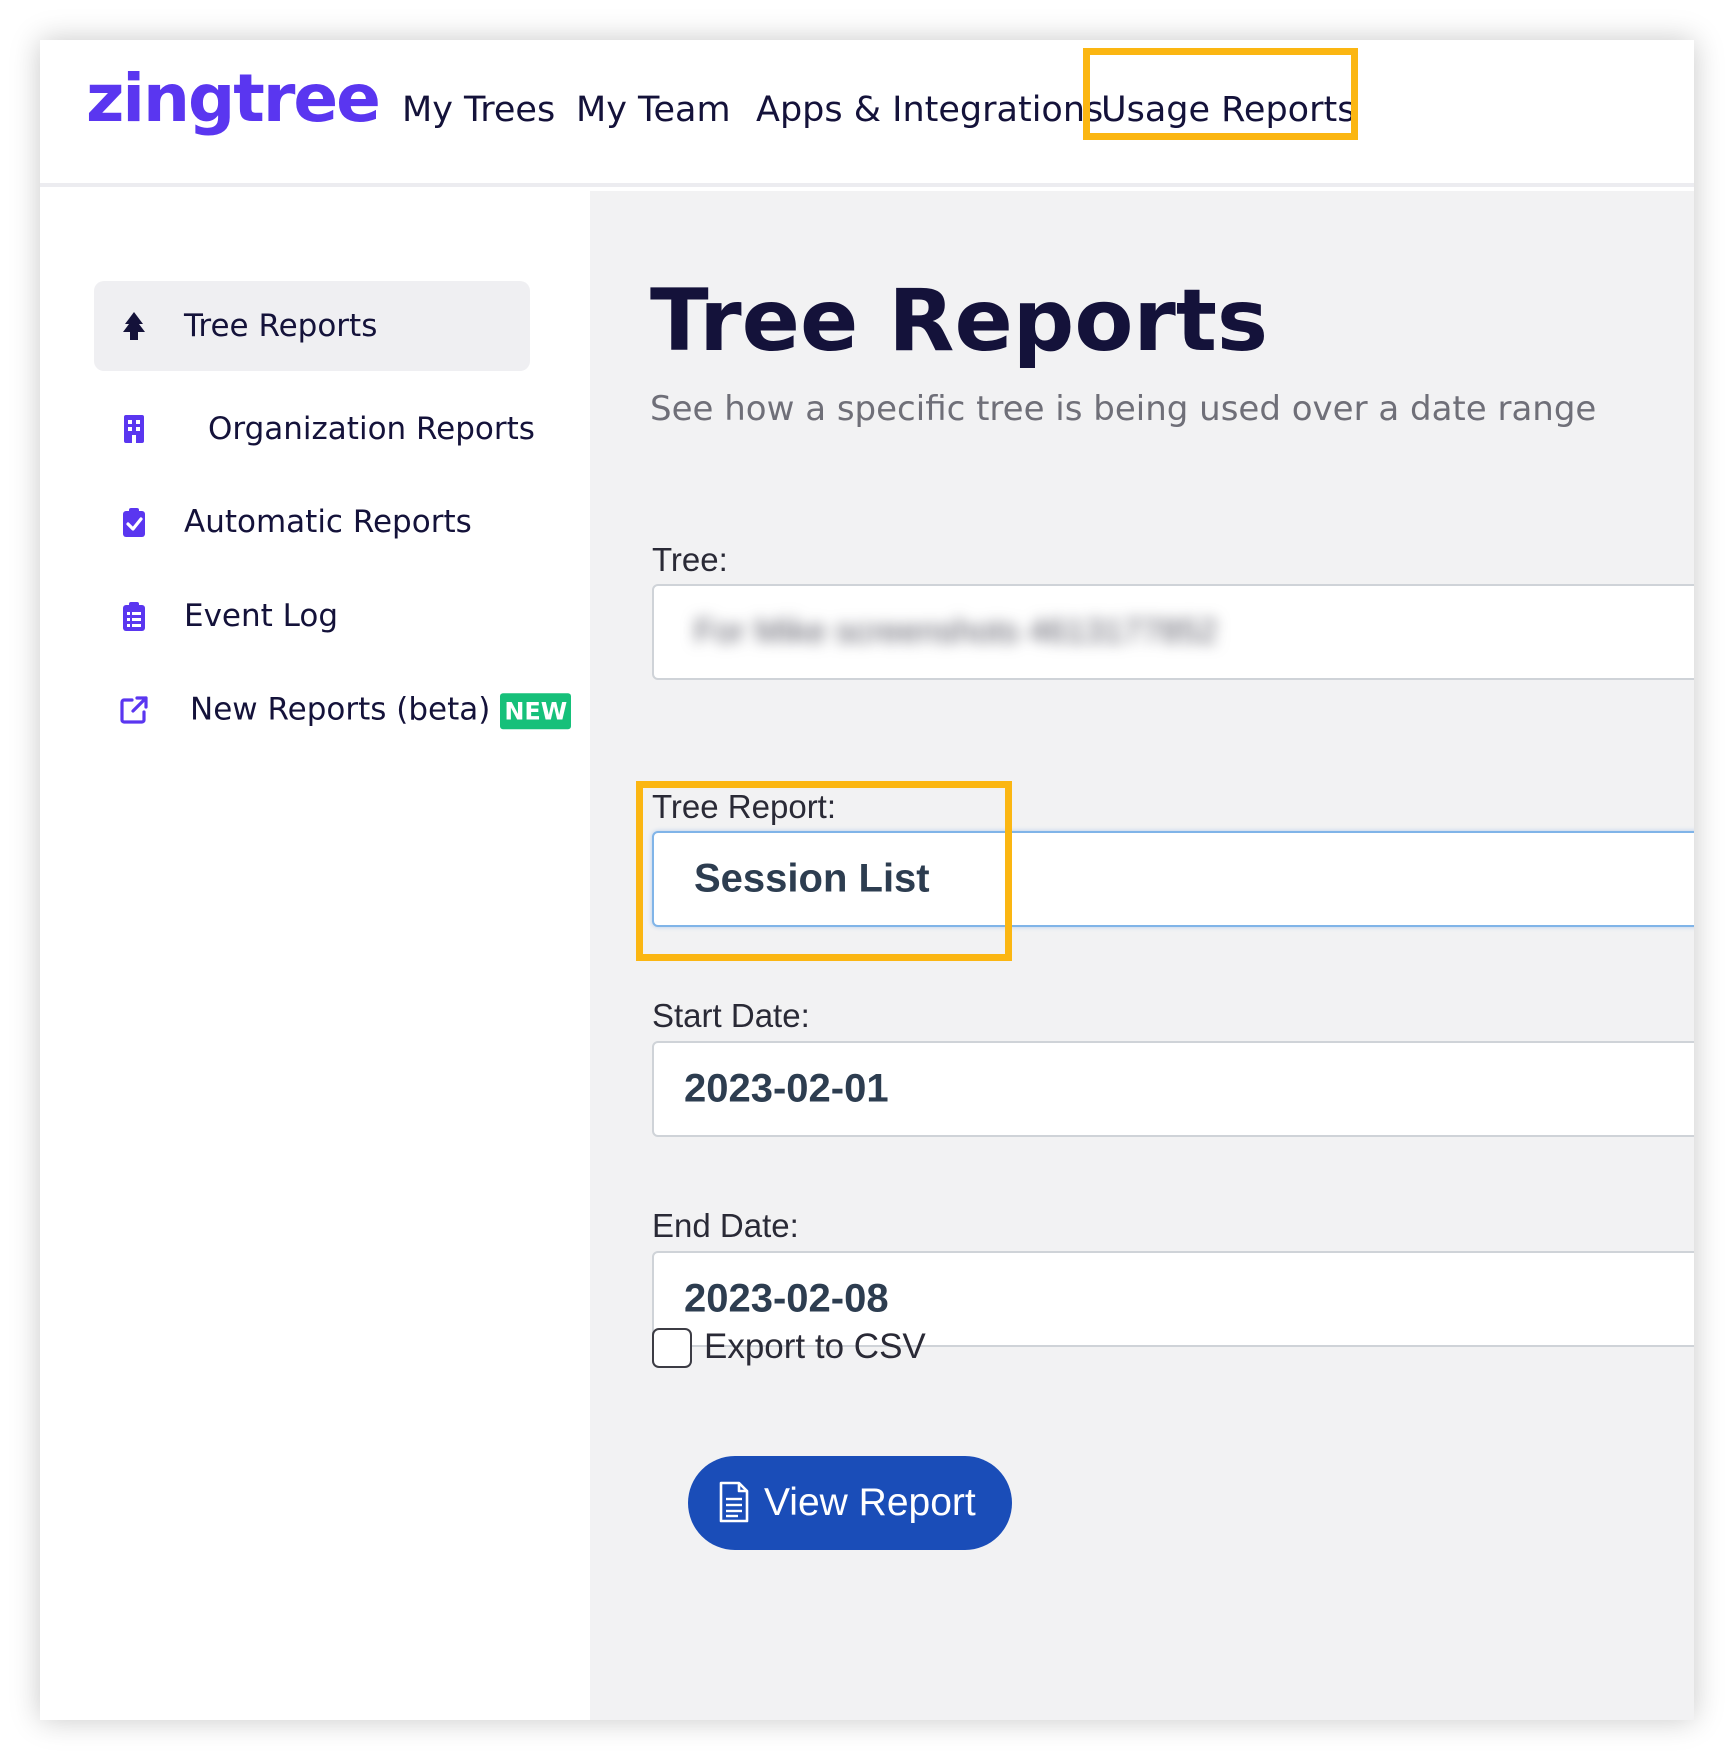 The image size is (1734, 1760). What do you see at coordinates (734, 1502) in the screenshot?
I see `document-icon` at bounding box center [734, 1502].